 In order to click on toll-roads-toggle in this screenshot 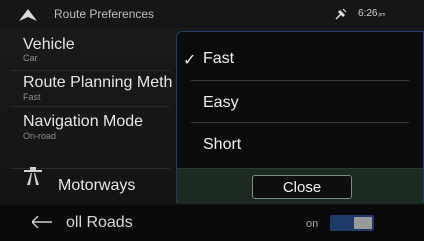, I will do `click(352, 223)`.